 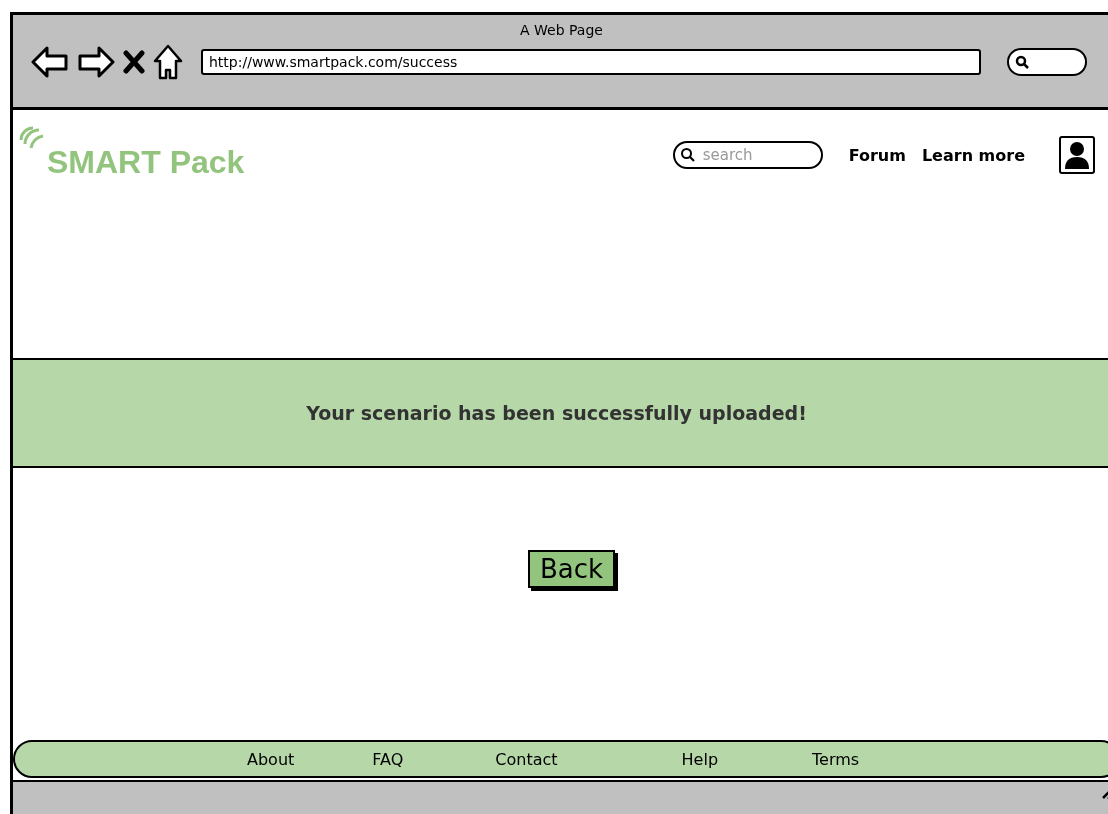 I want to click on footer-link: Contact, so click(x=526, y=759).